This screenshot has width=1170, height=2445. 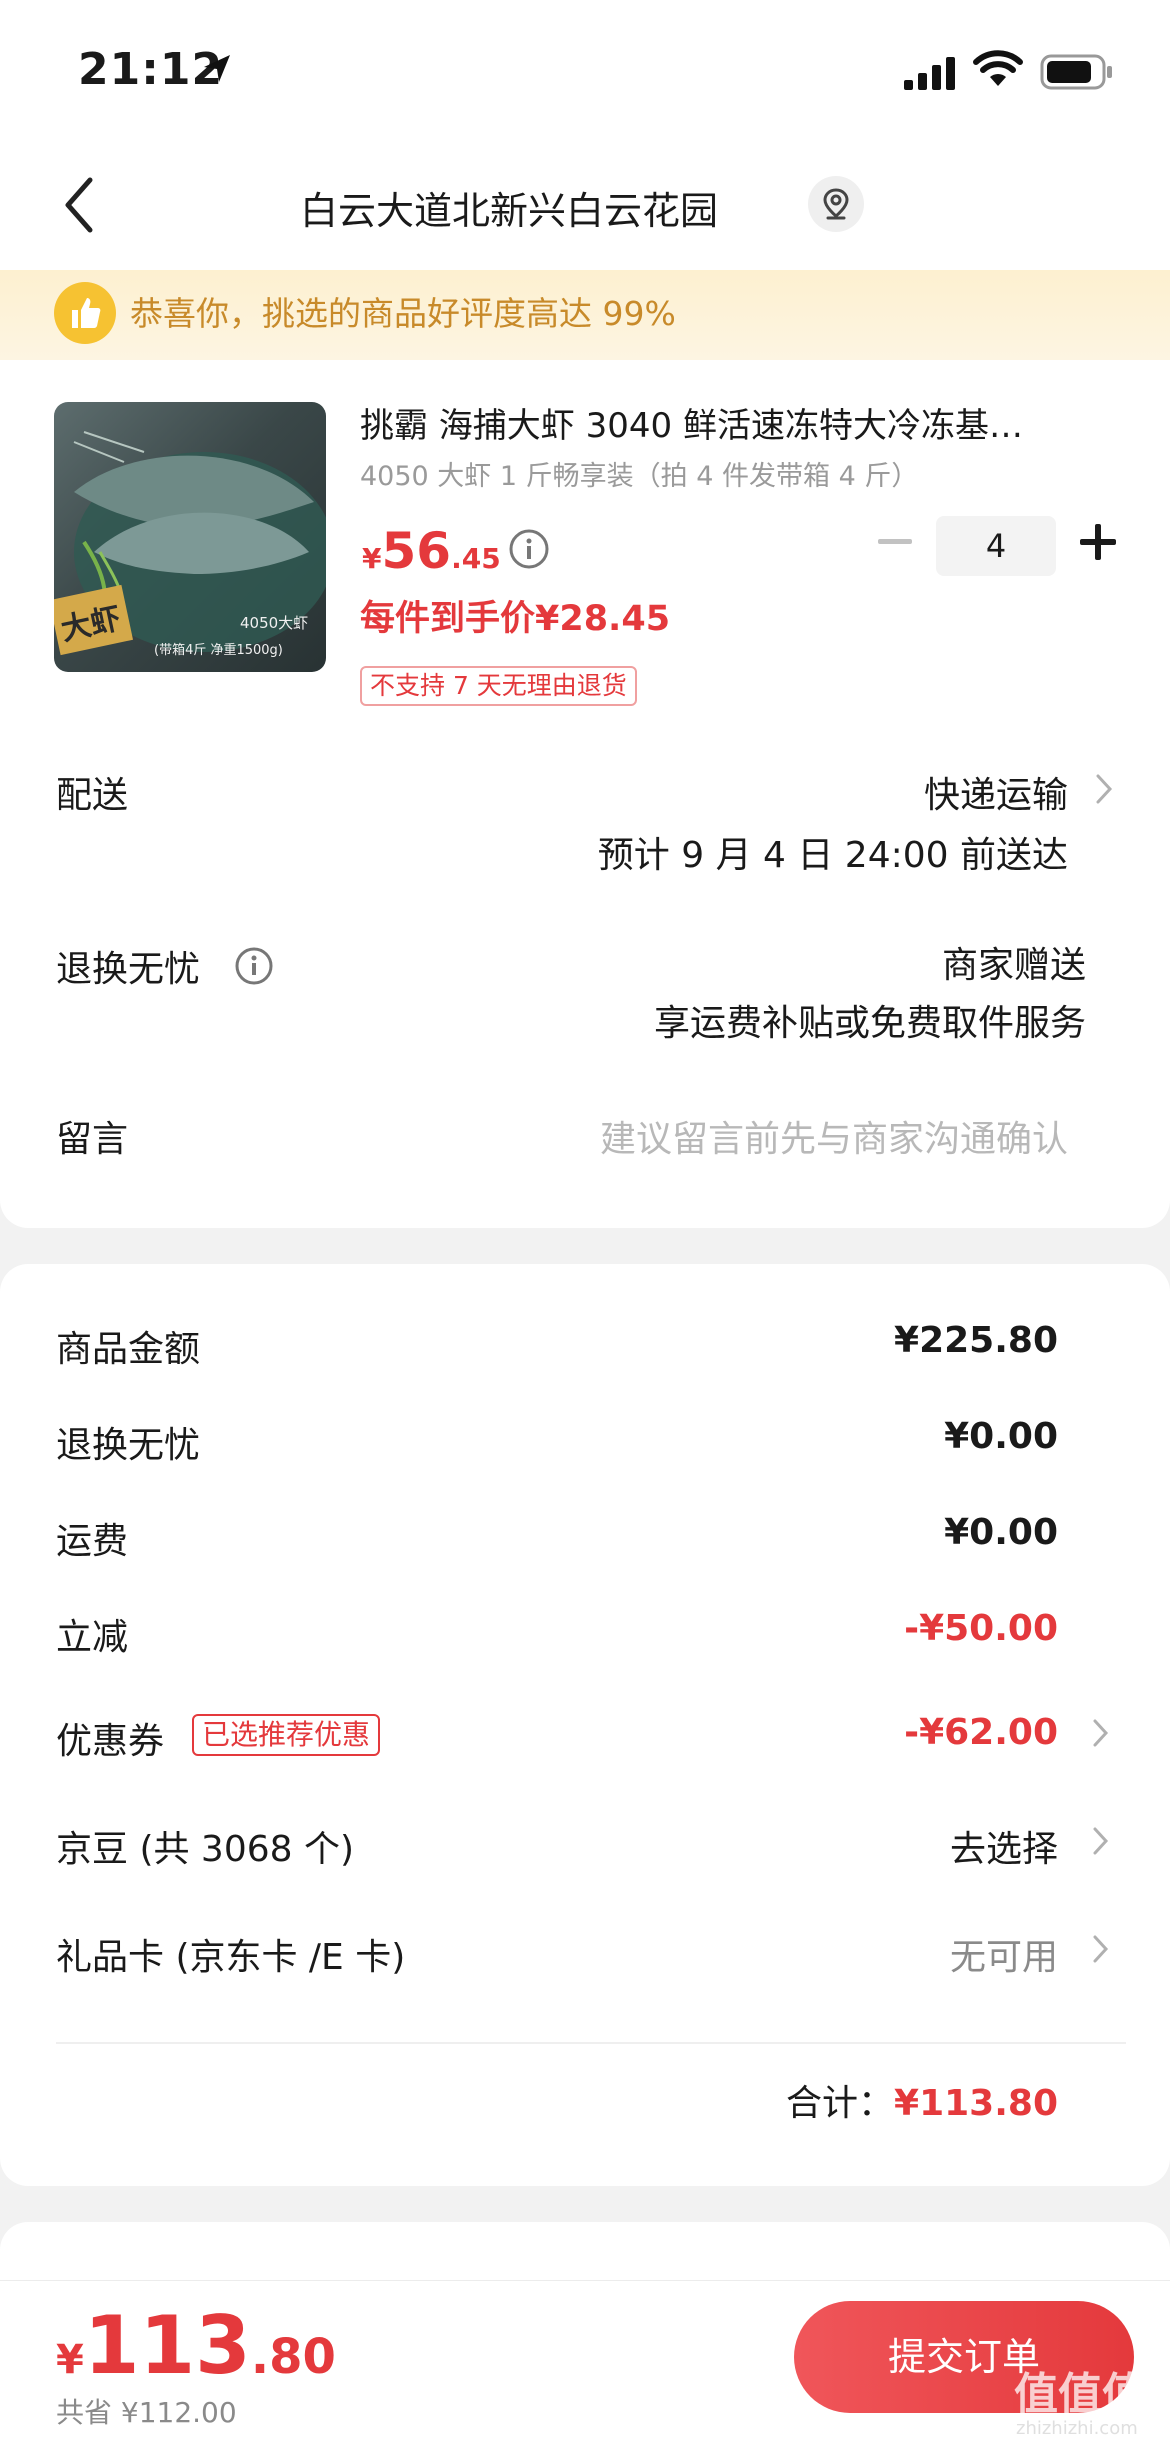 I want to click on divider, so click(x=591, y=2043).